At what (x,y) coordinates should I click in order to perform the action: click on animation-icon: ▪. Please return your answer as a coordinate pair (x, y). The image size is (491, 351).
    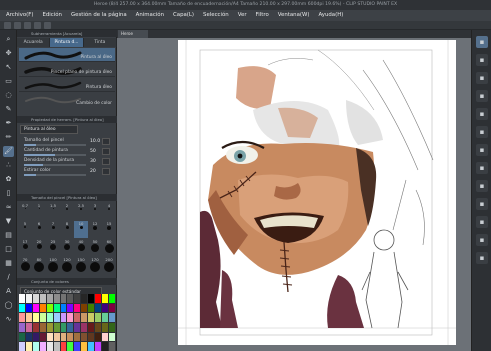
    Looking at the image, I should click on (482, 132).